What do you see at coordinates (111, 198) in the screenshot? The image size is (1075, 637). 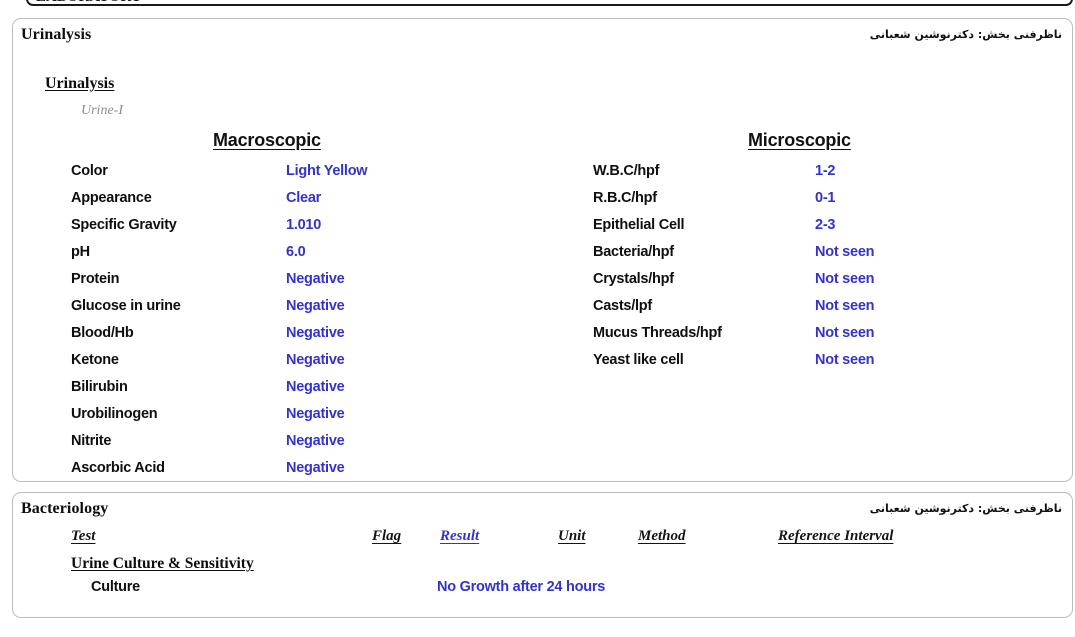 I see `result-label: Appearance` at bounding box center [111, 198].